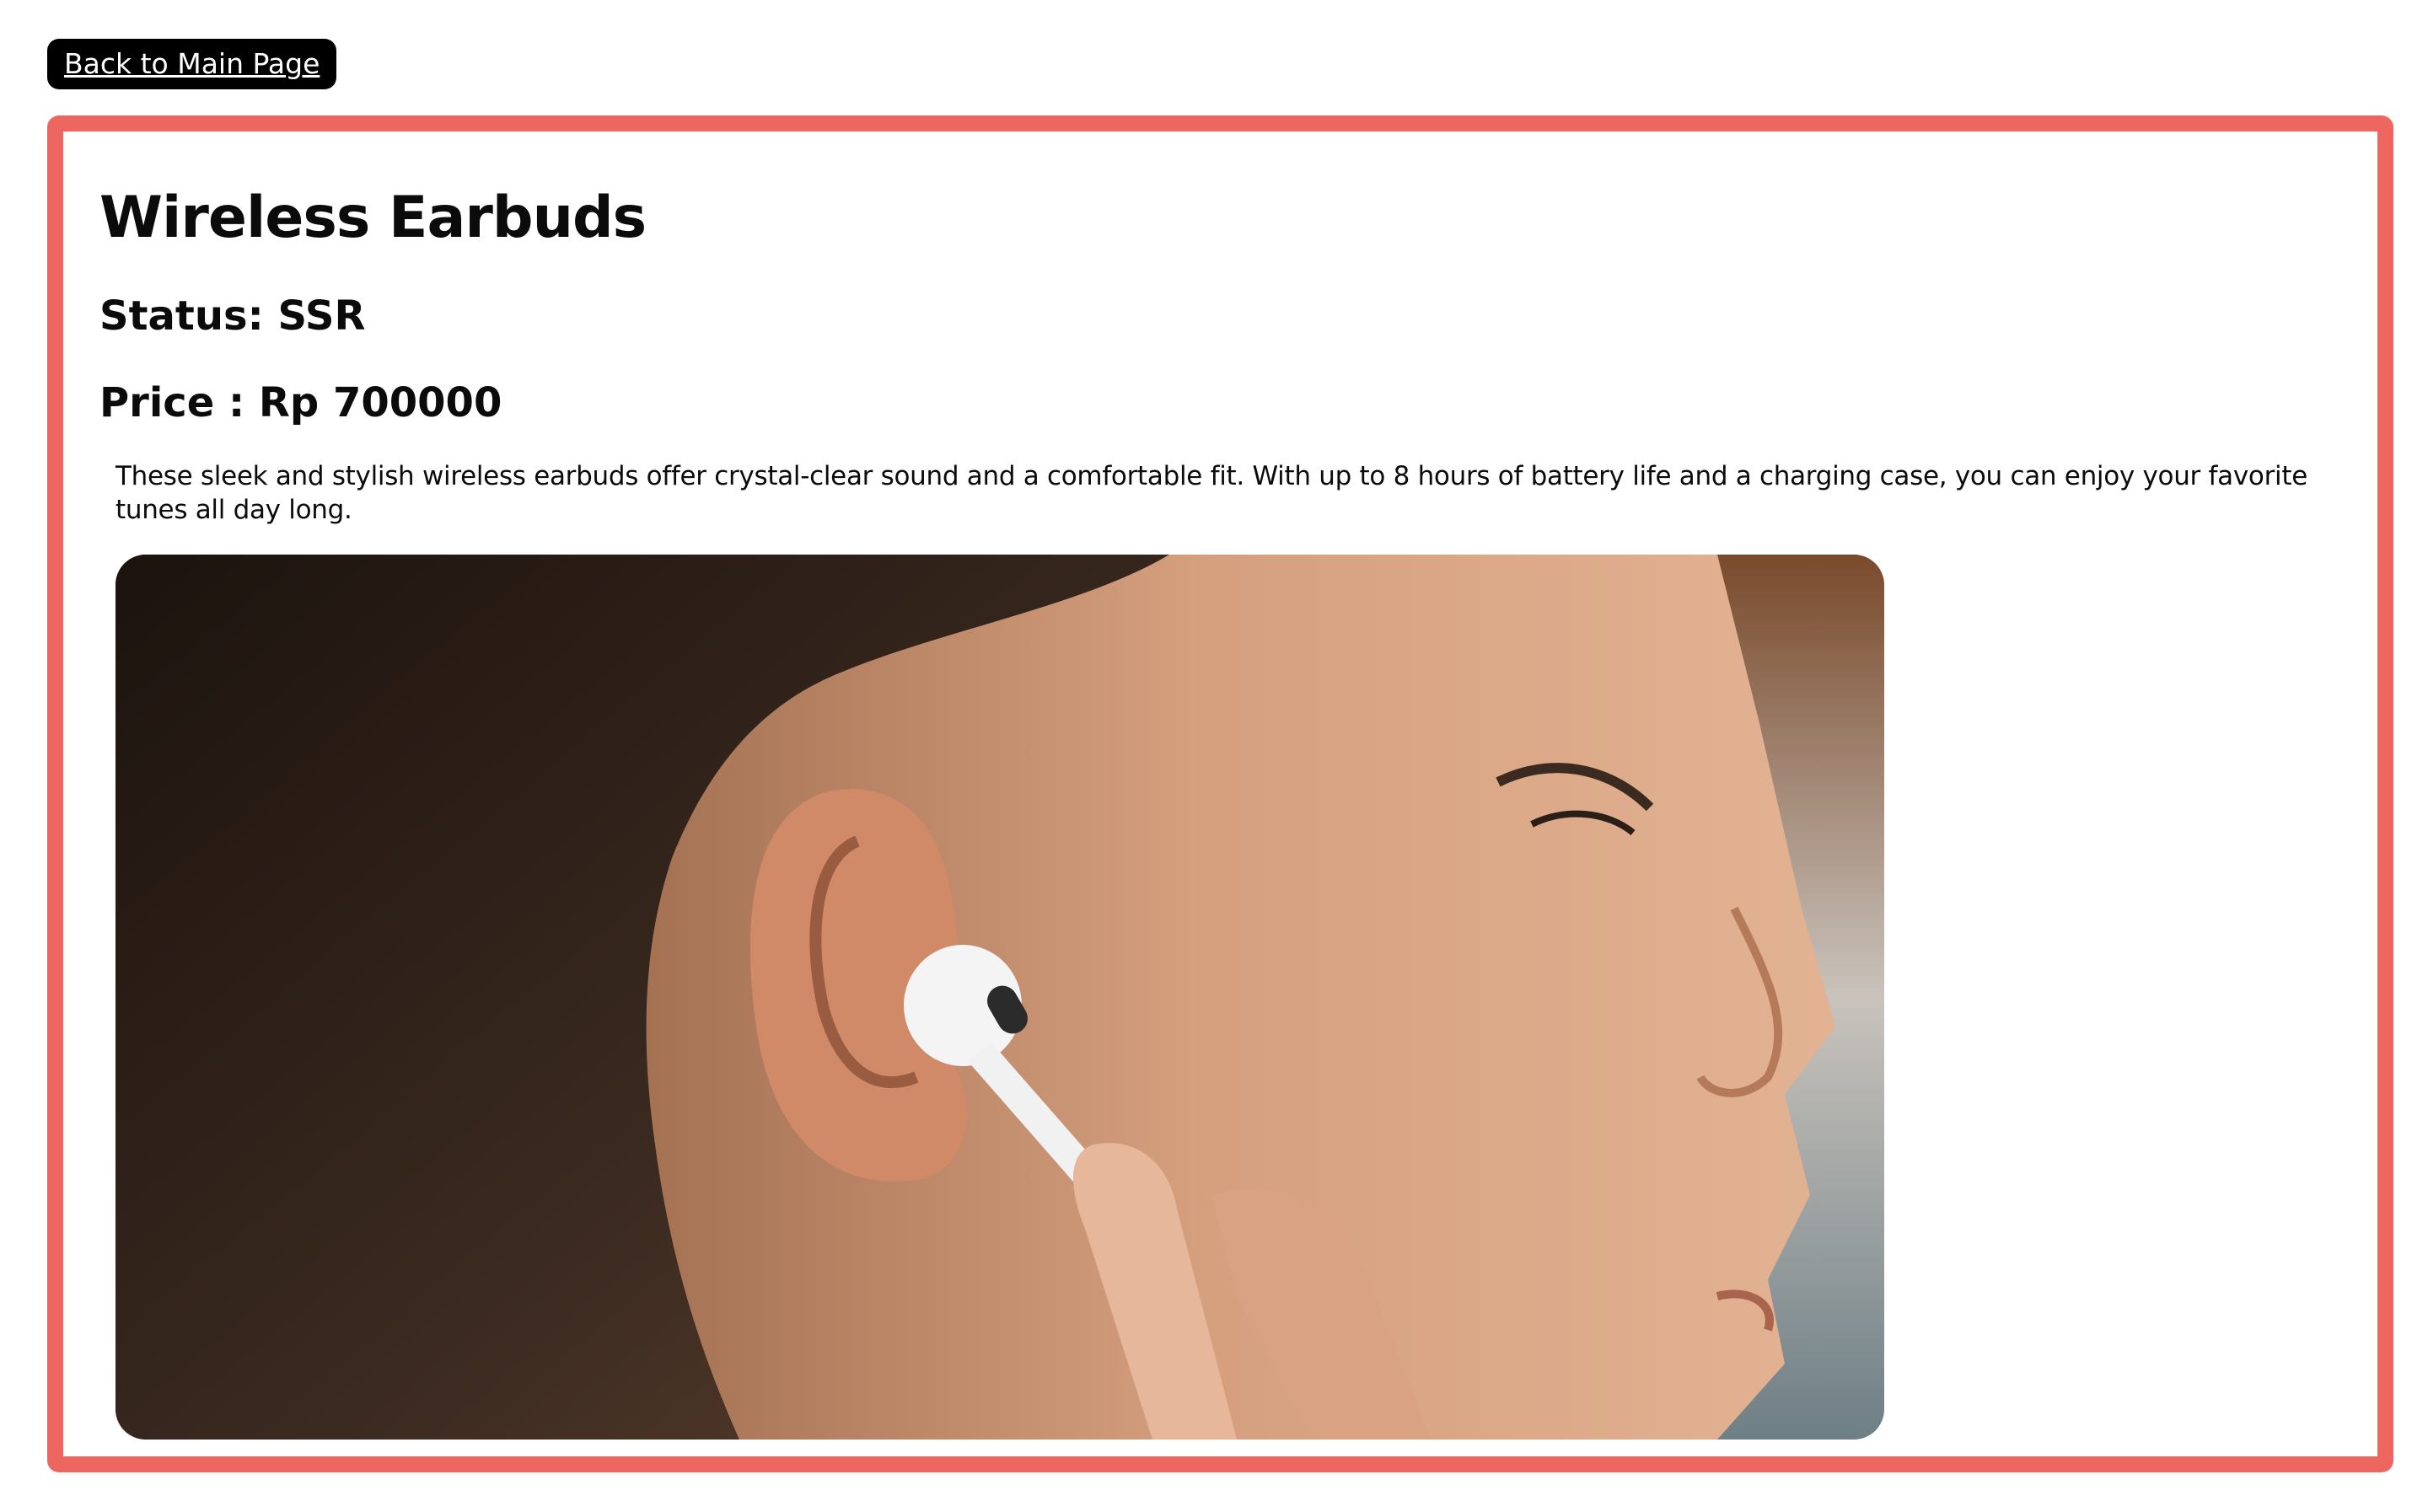 This screenshot has height=1512, width=2428. I want to click on product-status: Status: SSR, so click(232, 316).